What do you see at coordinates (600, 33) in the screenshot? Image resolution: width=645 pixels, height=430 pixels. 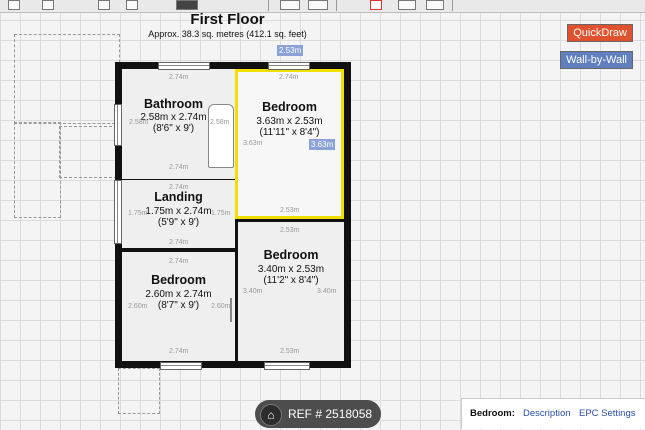 I see `quickdraw-button: QuickDraw` at bounding box center [600, 33].